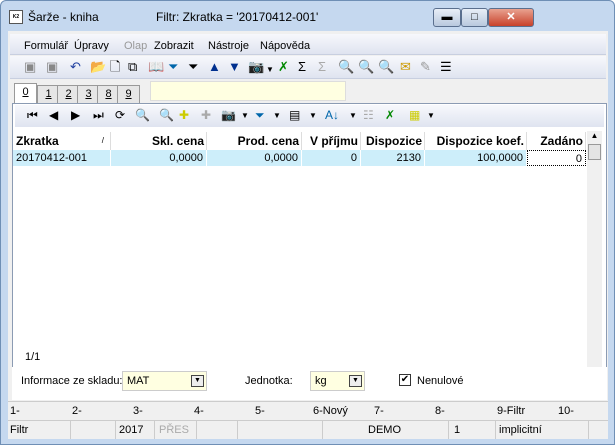 The image size is (615, 445). I want to click on menu-formular: Formulář, so click(46, 46).